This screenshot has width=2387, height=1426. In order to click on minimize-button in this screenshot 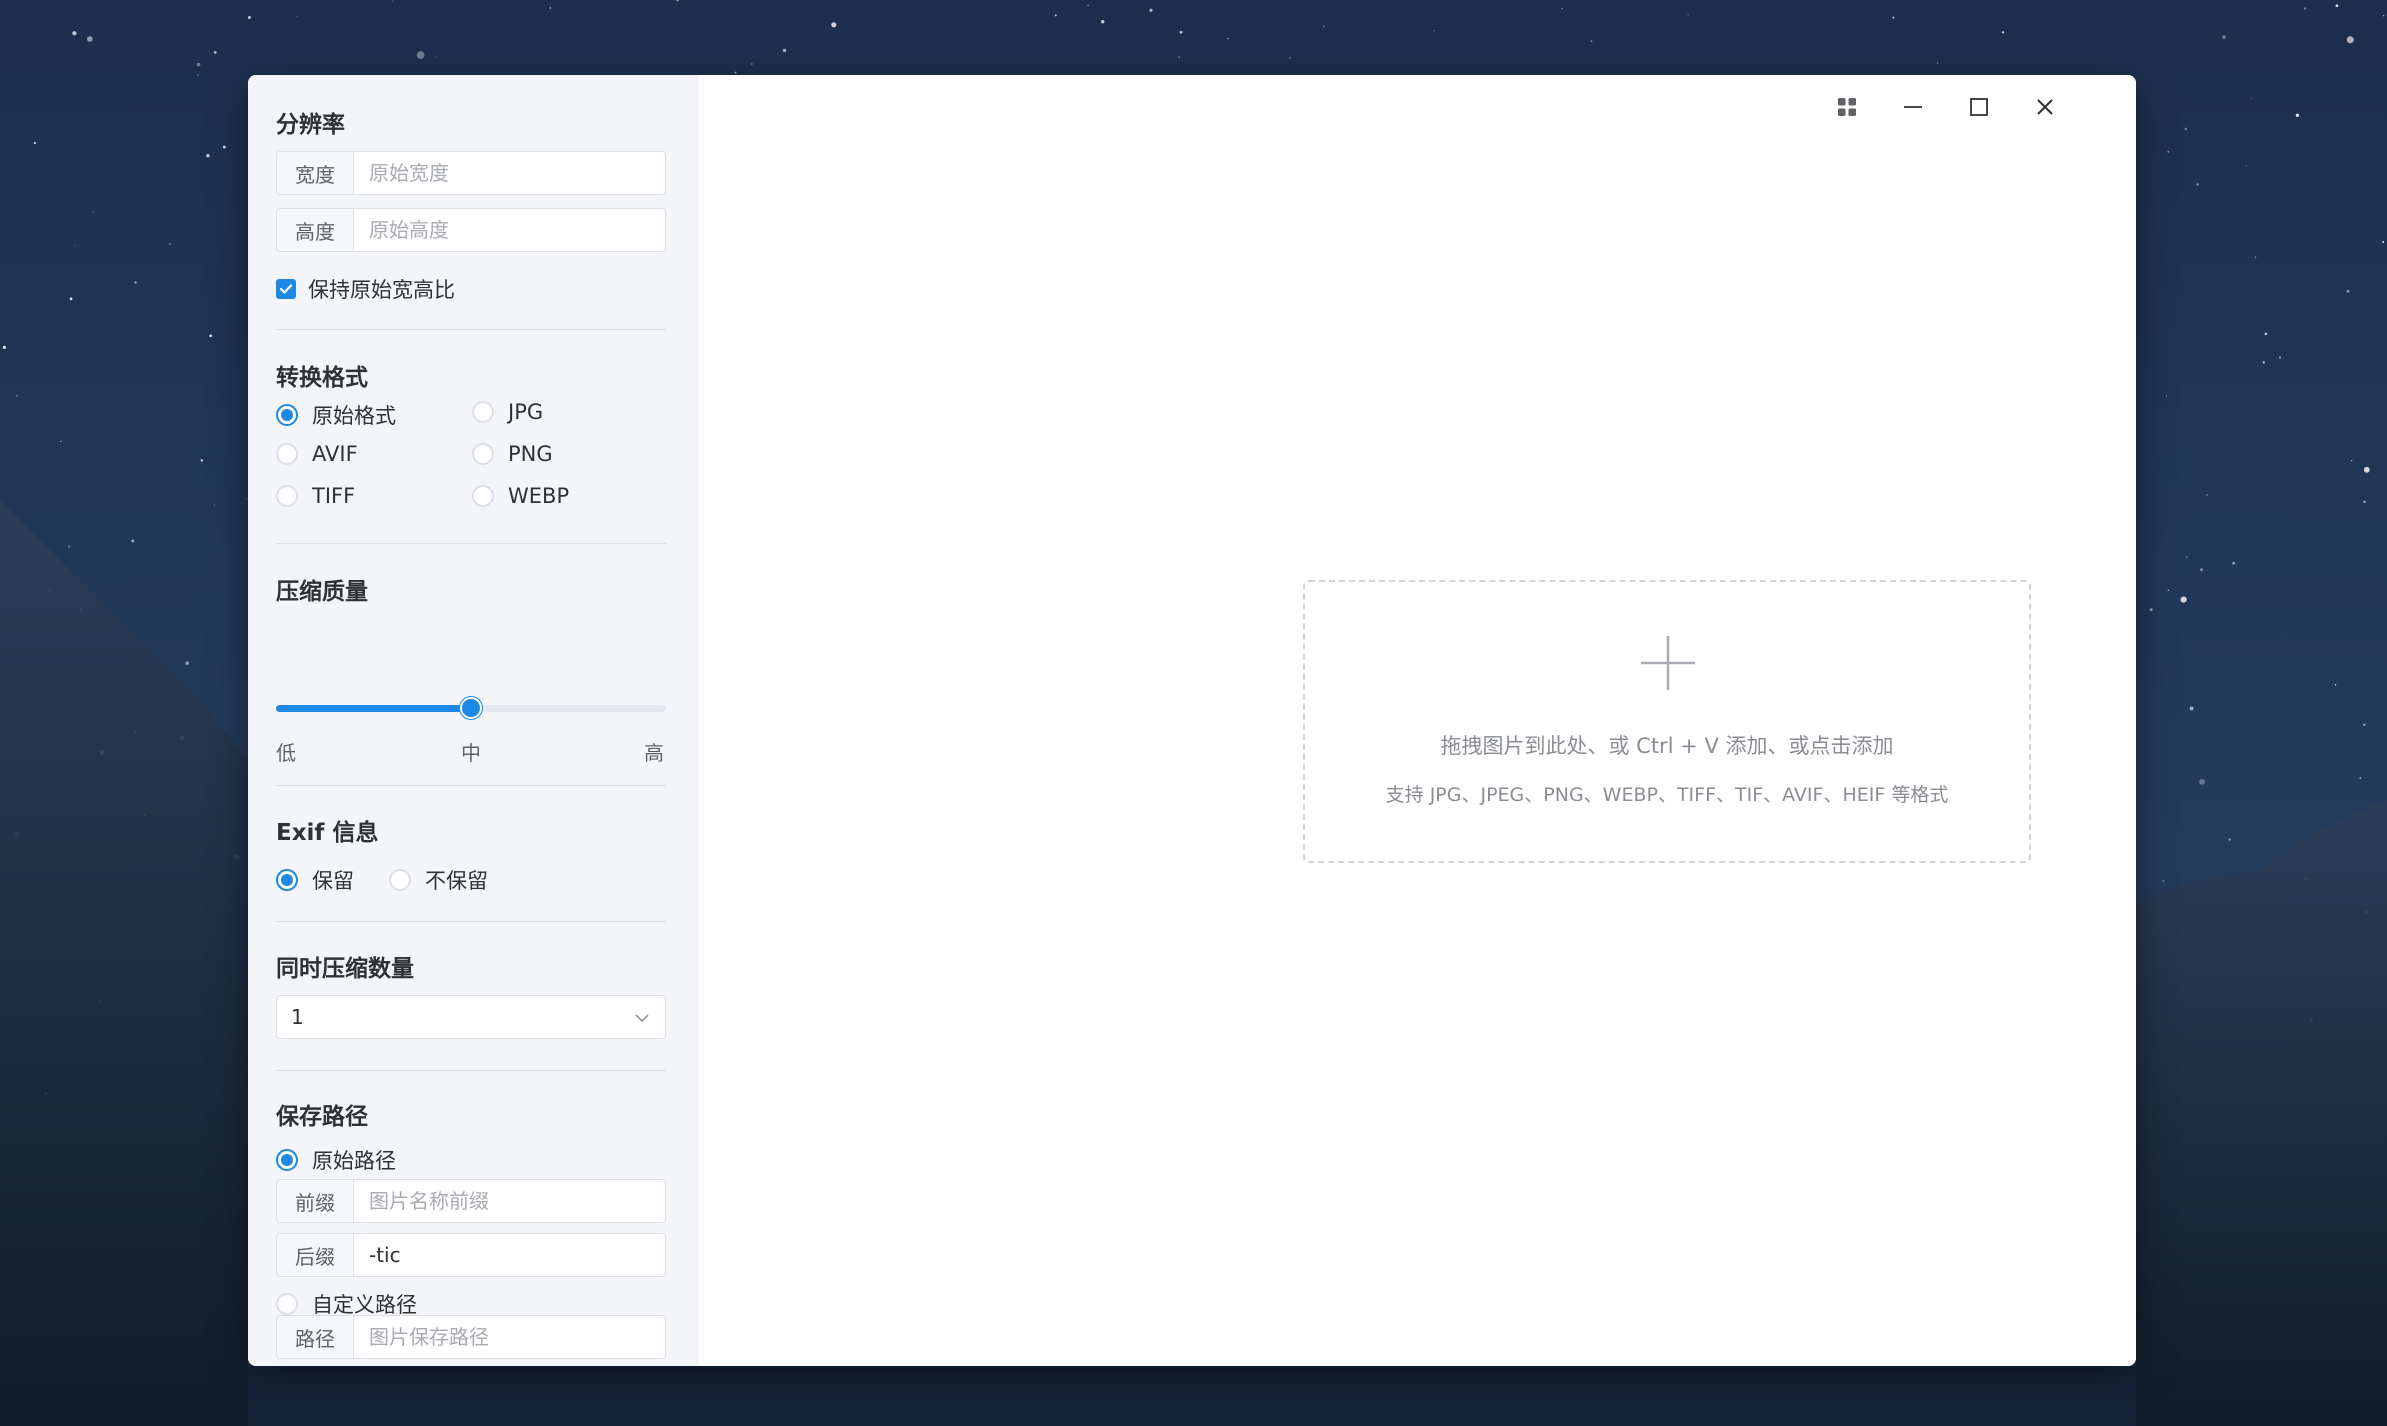, I will do `click(1913, 107)`.